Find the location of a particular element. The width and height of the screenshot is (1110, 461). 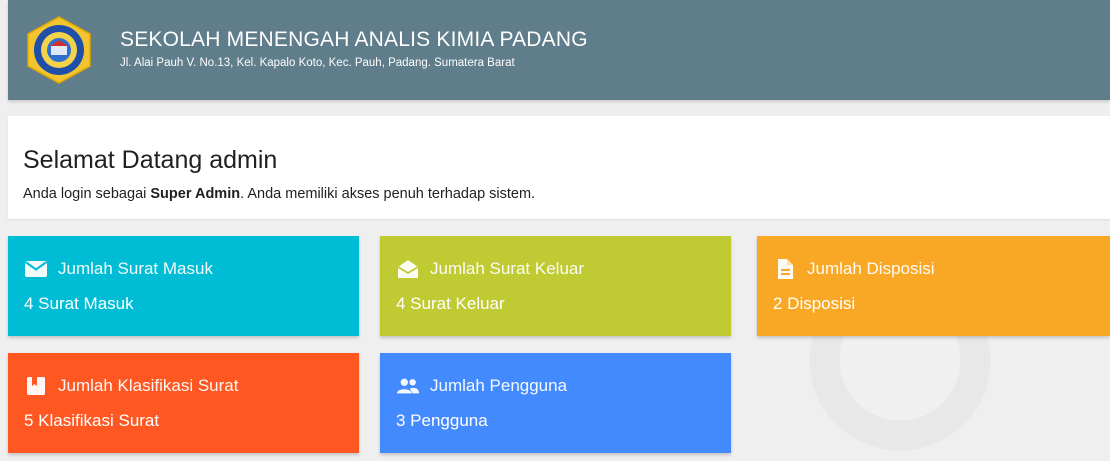

card-surat-keluar: Jumlah Surat Keluar 4 Surat Keluar is located at coordinates (555, 286).